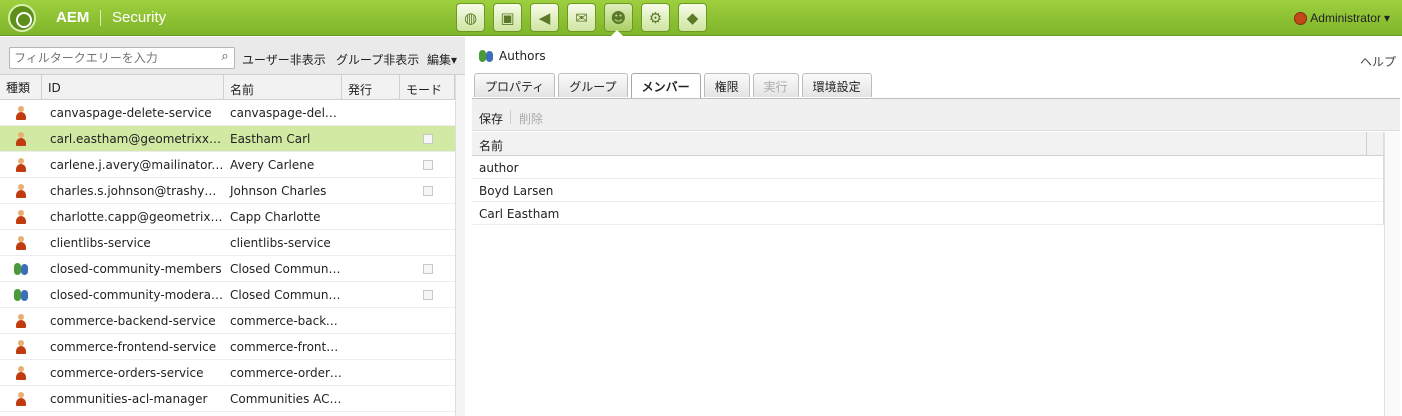 This screenshot has width=1402, height=416. I want to click on members-toolbar: 保存 削除, so click(936, 115).